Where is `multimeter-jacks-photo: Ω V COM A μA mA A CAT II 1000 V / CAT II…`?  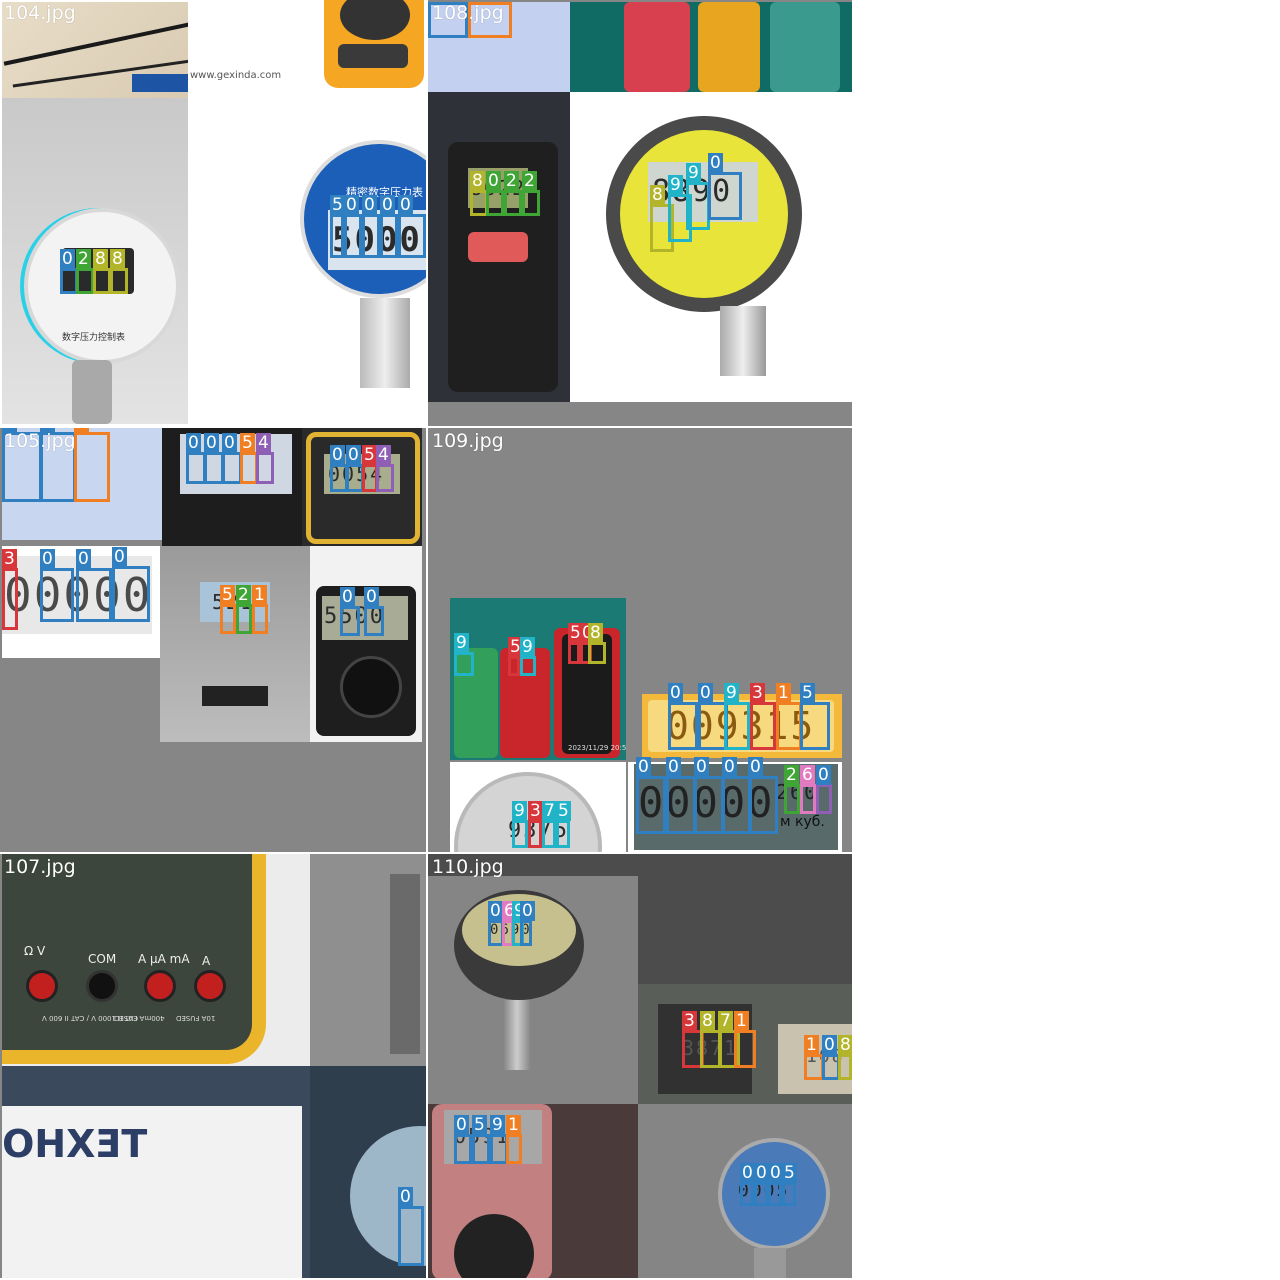
multimeter-jacks-photo: Ω V COM A μA mA A CAT II 1000 V / CAT II… is located at coordinates (156, 960).